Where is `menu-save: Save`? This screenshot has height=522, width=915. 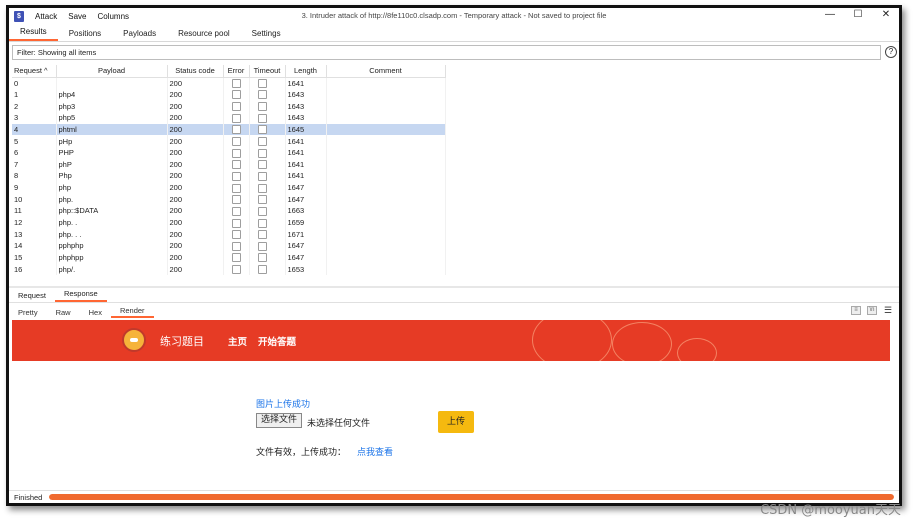 menu-save: Save is located at coordinates (77, 16).